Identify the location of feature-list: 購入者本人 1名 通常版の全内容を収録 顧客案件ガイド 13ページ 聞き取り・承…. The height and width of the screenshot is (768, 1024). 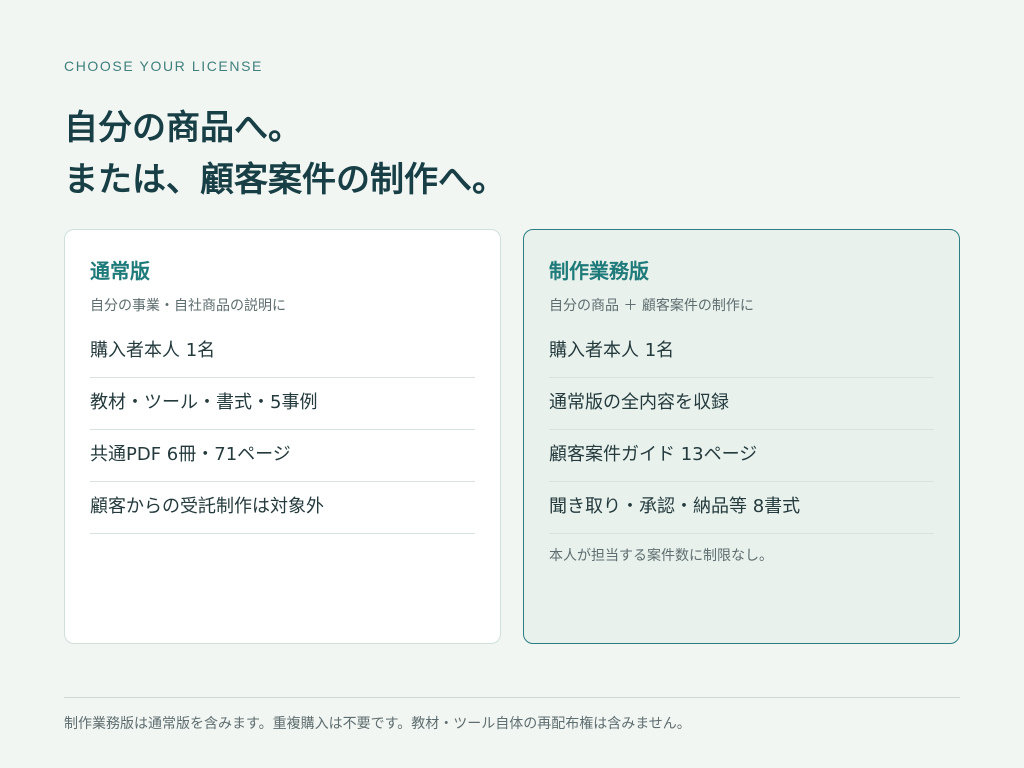
(741, 430).